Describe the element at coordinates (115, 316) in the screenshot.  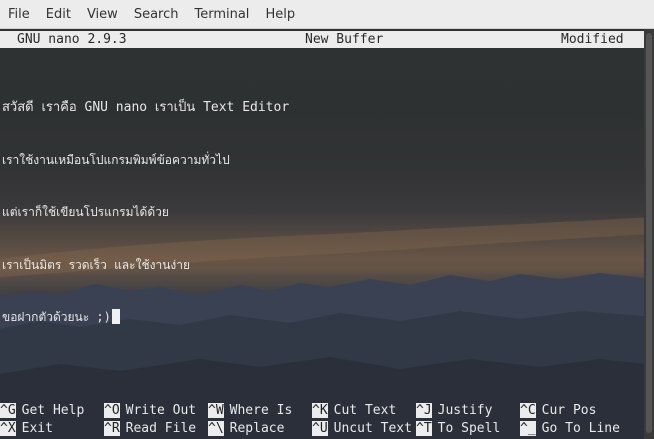
I see `text-cursor` at that location.